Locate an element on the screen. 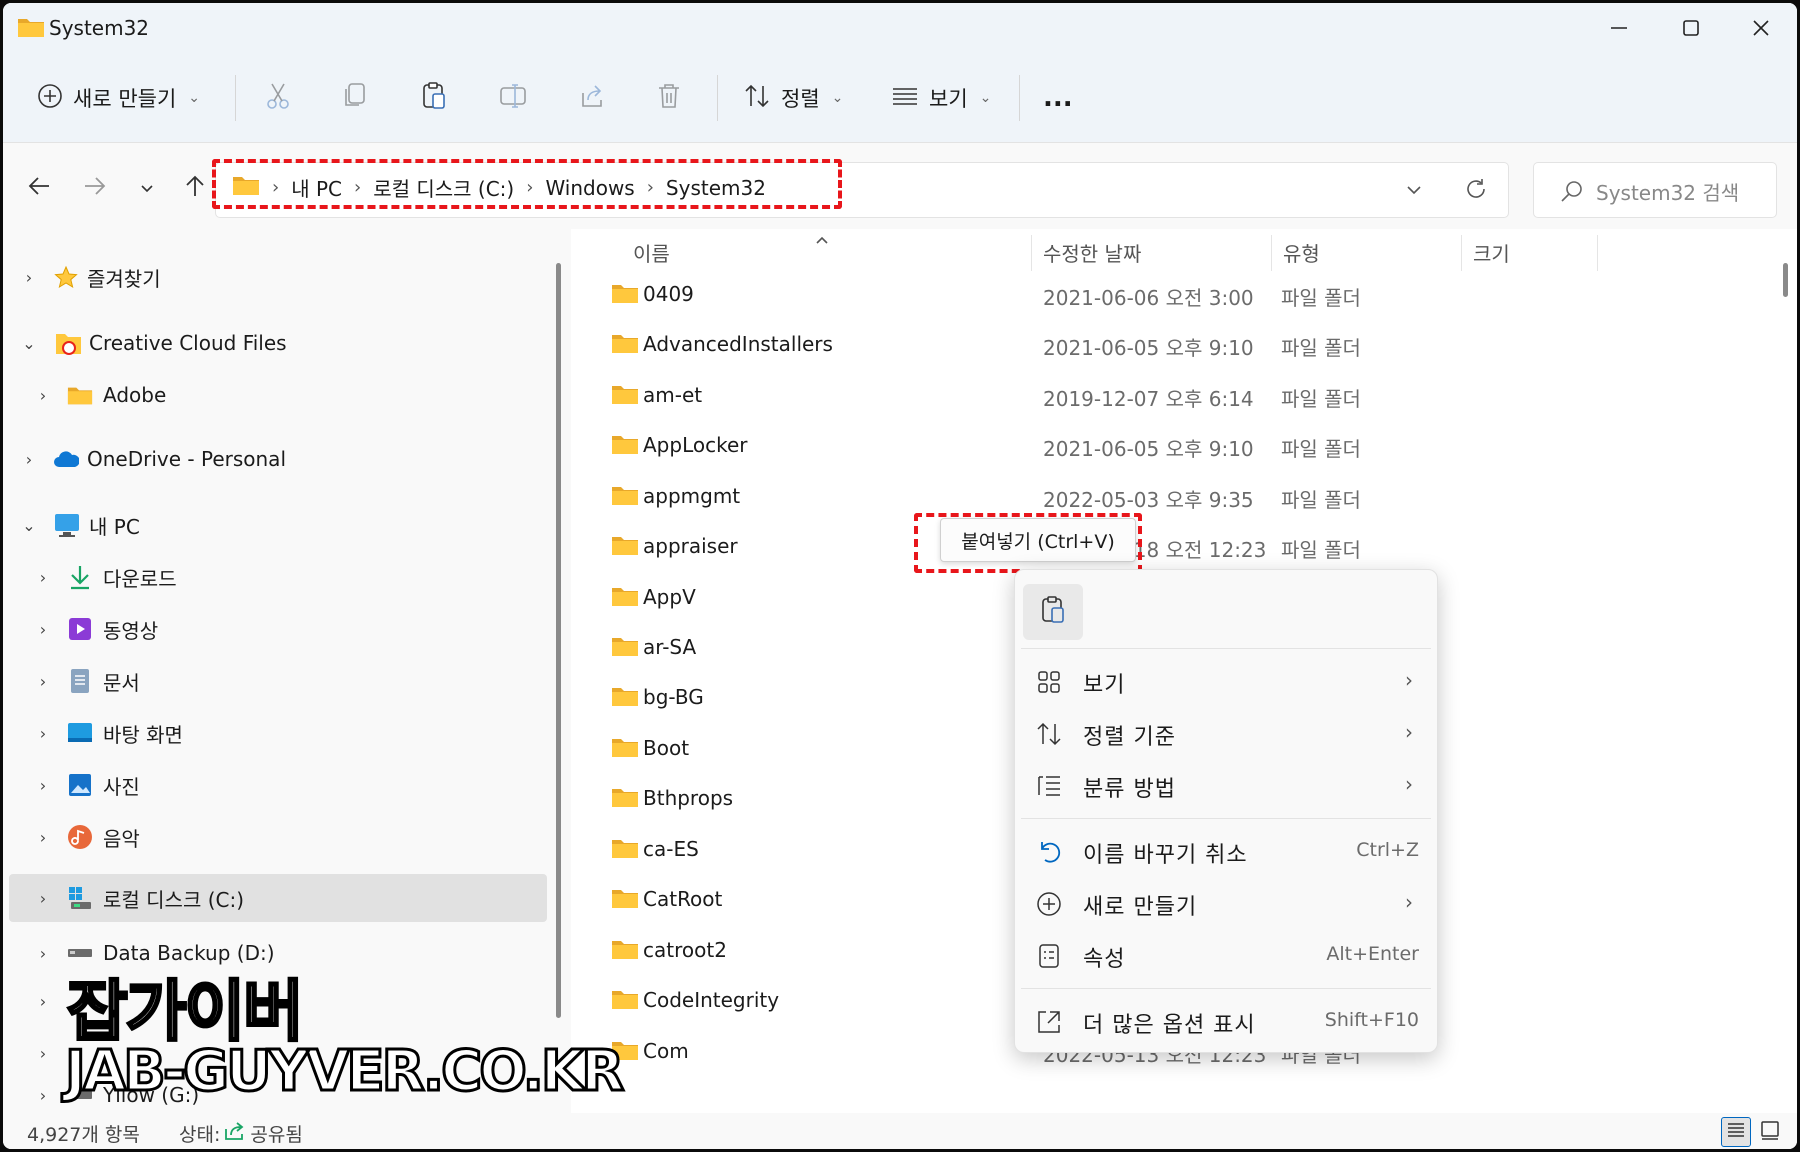 Image resolution: width=1800 pixels, height=1152 pixels. nav-item-label: Creative Cloud Files is located at coordinates (188, 343).